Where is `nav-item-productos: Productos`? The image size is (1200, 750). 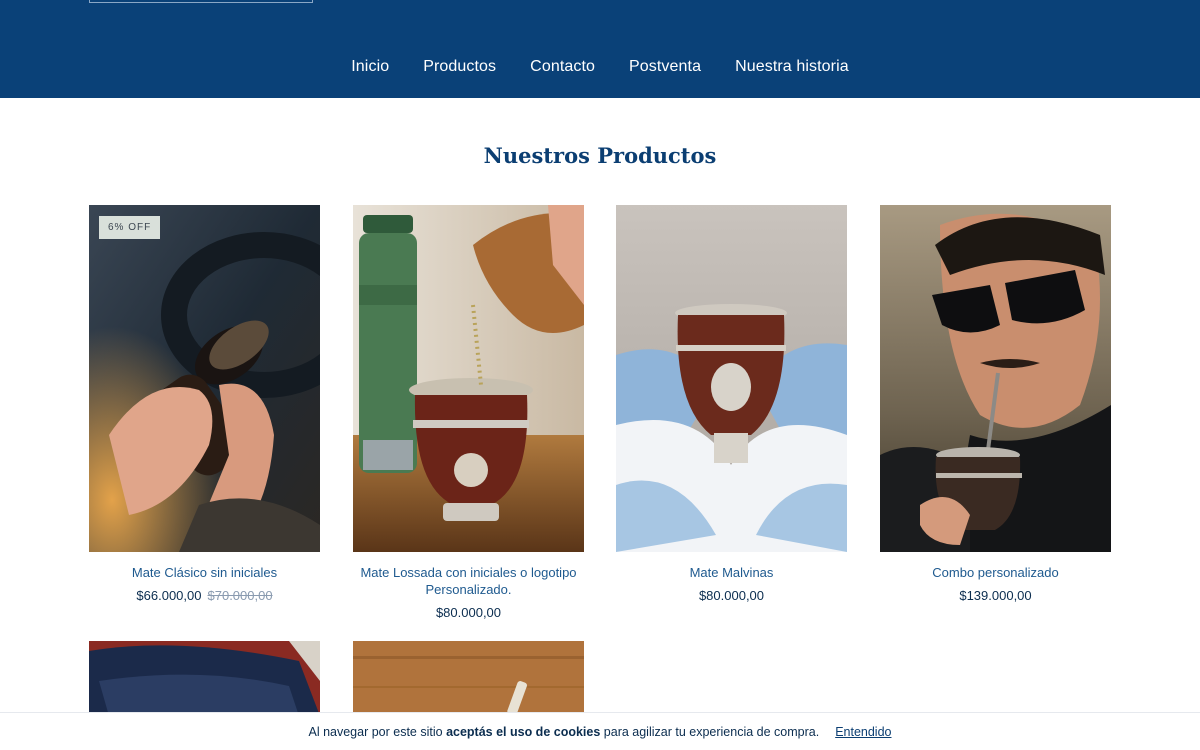
nav-item-productos: Productos is located at coordinates (459, 67).